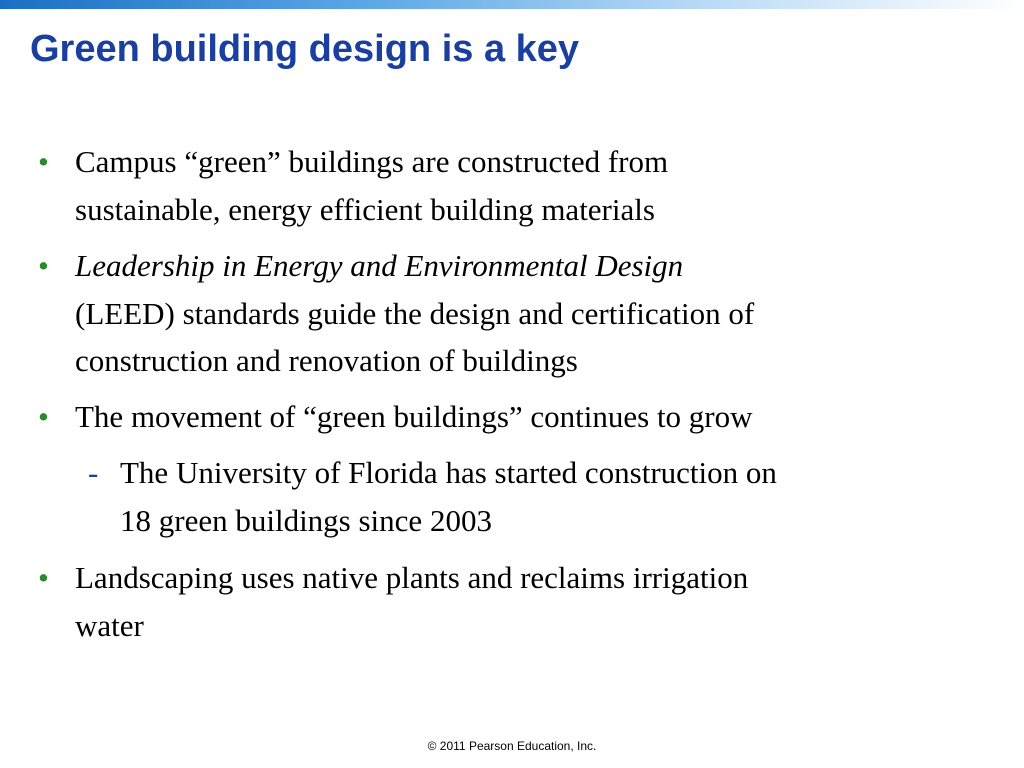 The image size is (1024, 768). I want to click on copyright-footer: © 2011 Pearson Education, Inc., so click(512, 746).